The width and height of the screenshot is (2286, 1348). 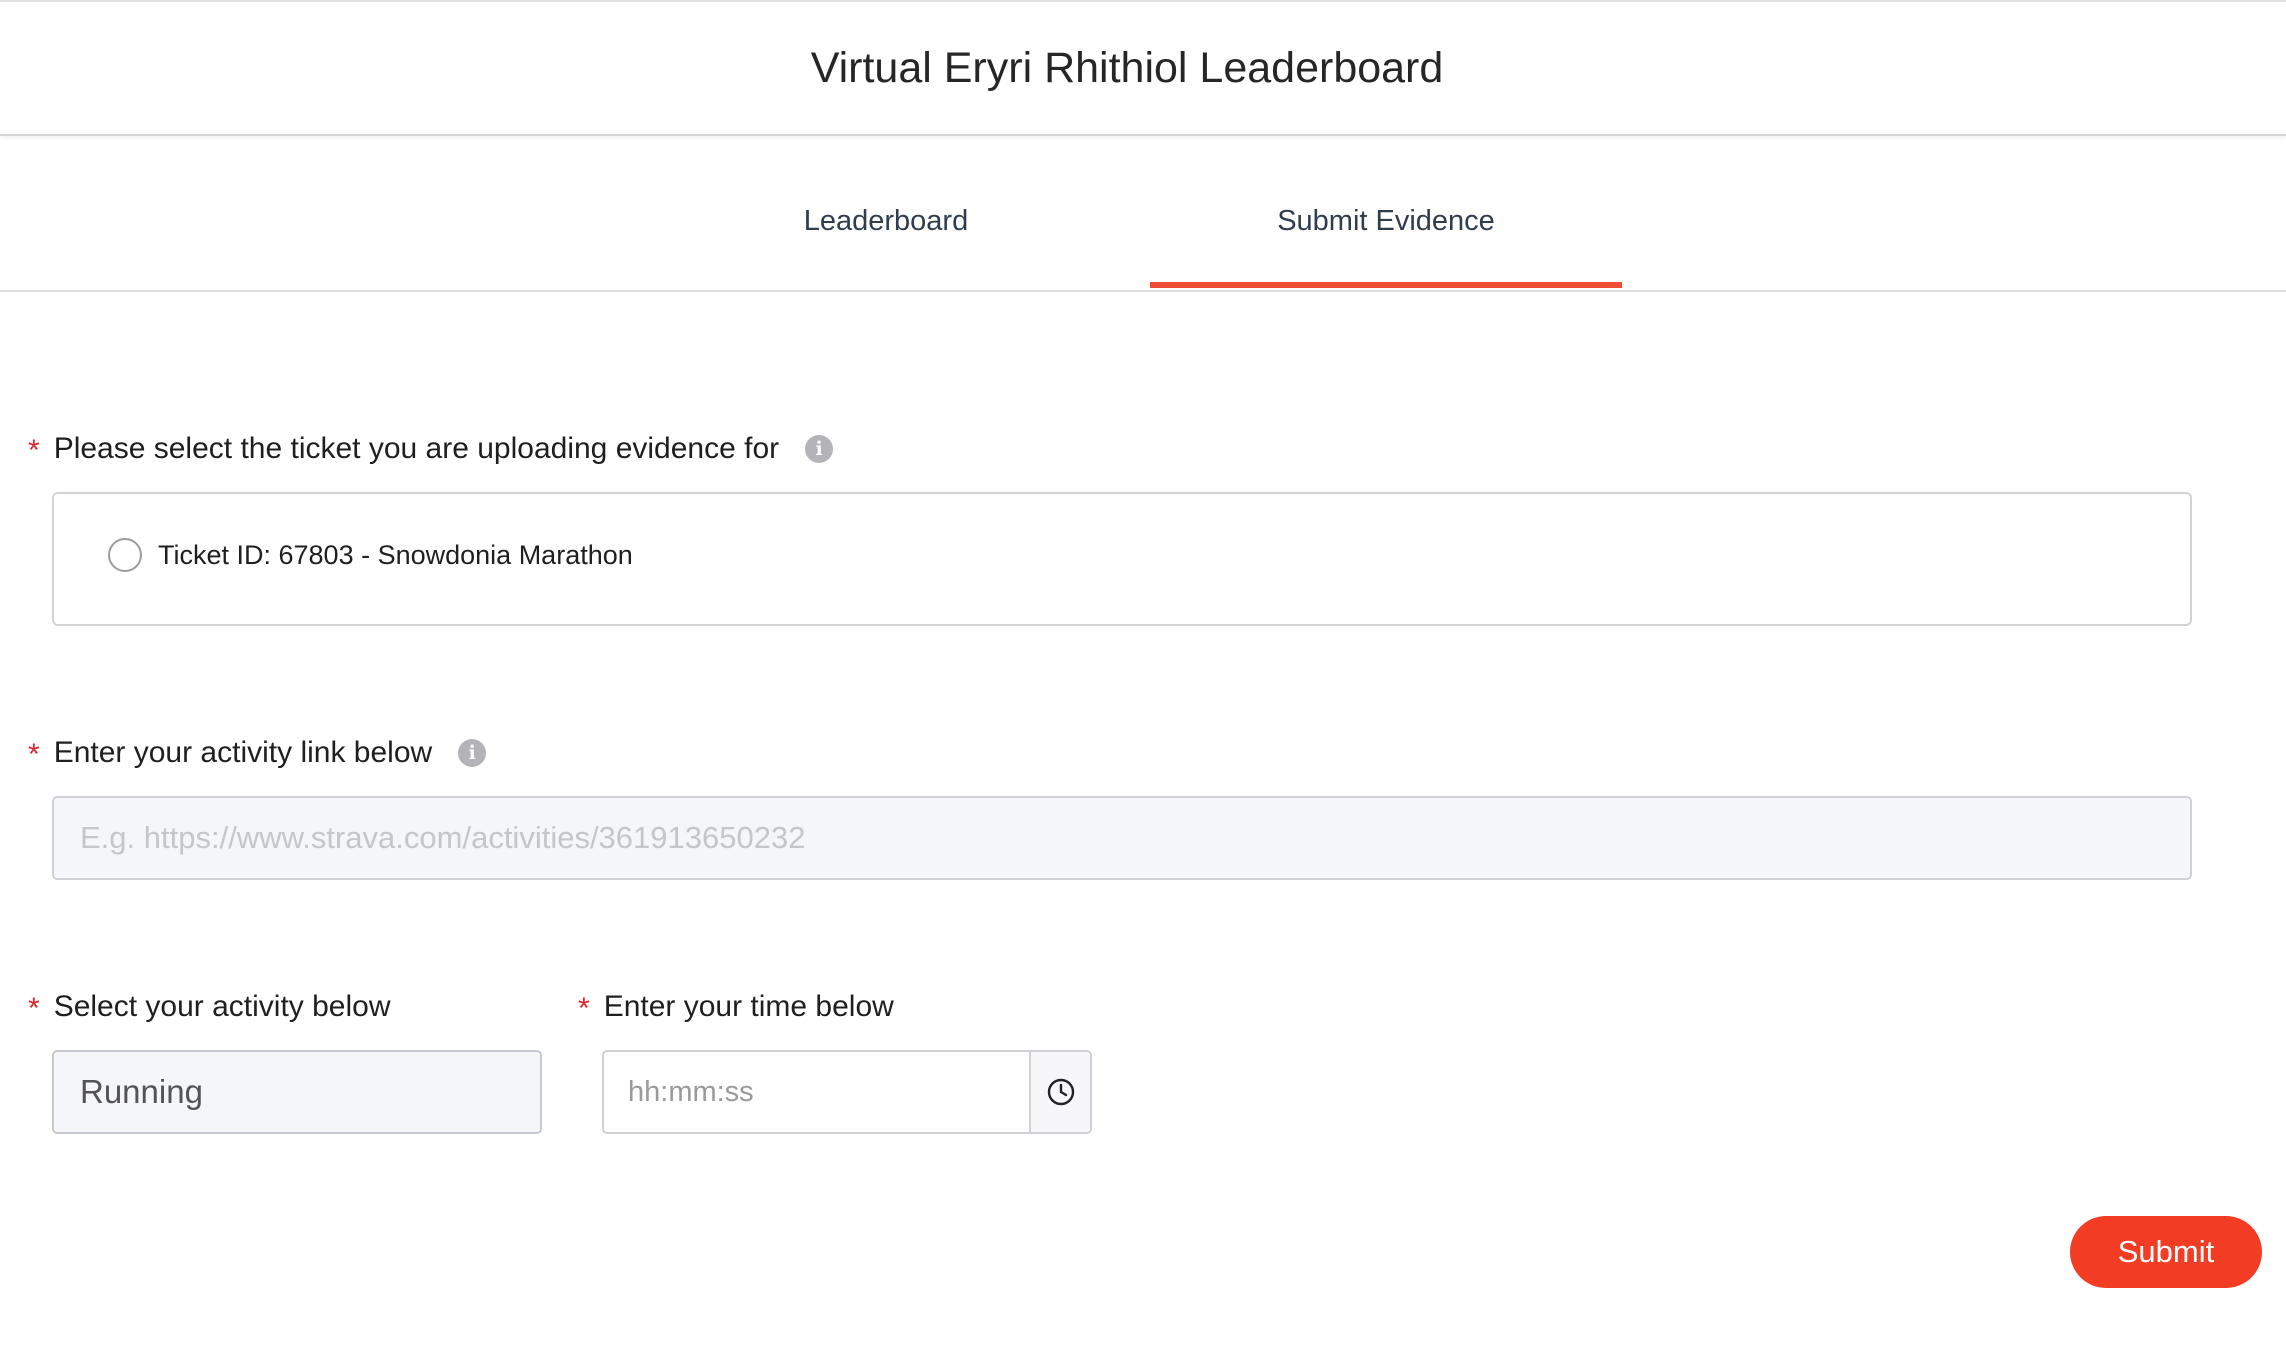 I want to click on header-bar: Virtual Eryri Rhithiol Leaderboard, so click(x=1143, y=68).